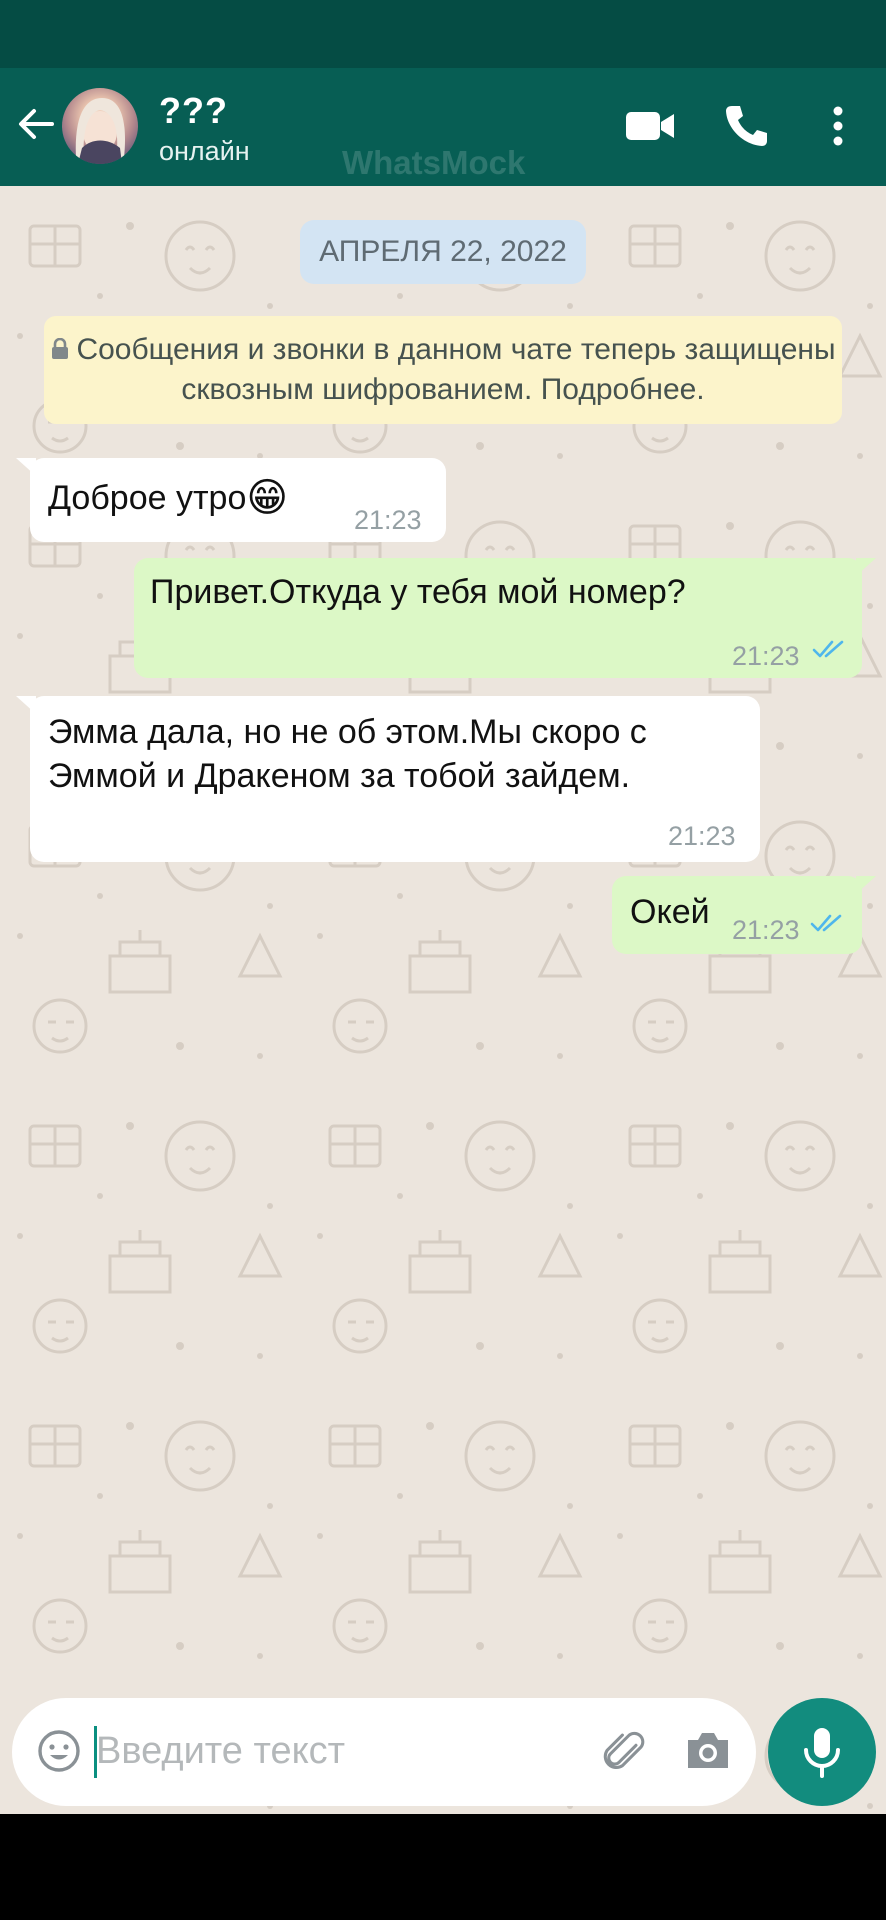 The height and width of the screenshot is (1920, 886). What do you see at coordinates (59, 1751) in the screenshot?
I see `emoji-icon` at bounding box center [59, 1751].